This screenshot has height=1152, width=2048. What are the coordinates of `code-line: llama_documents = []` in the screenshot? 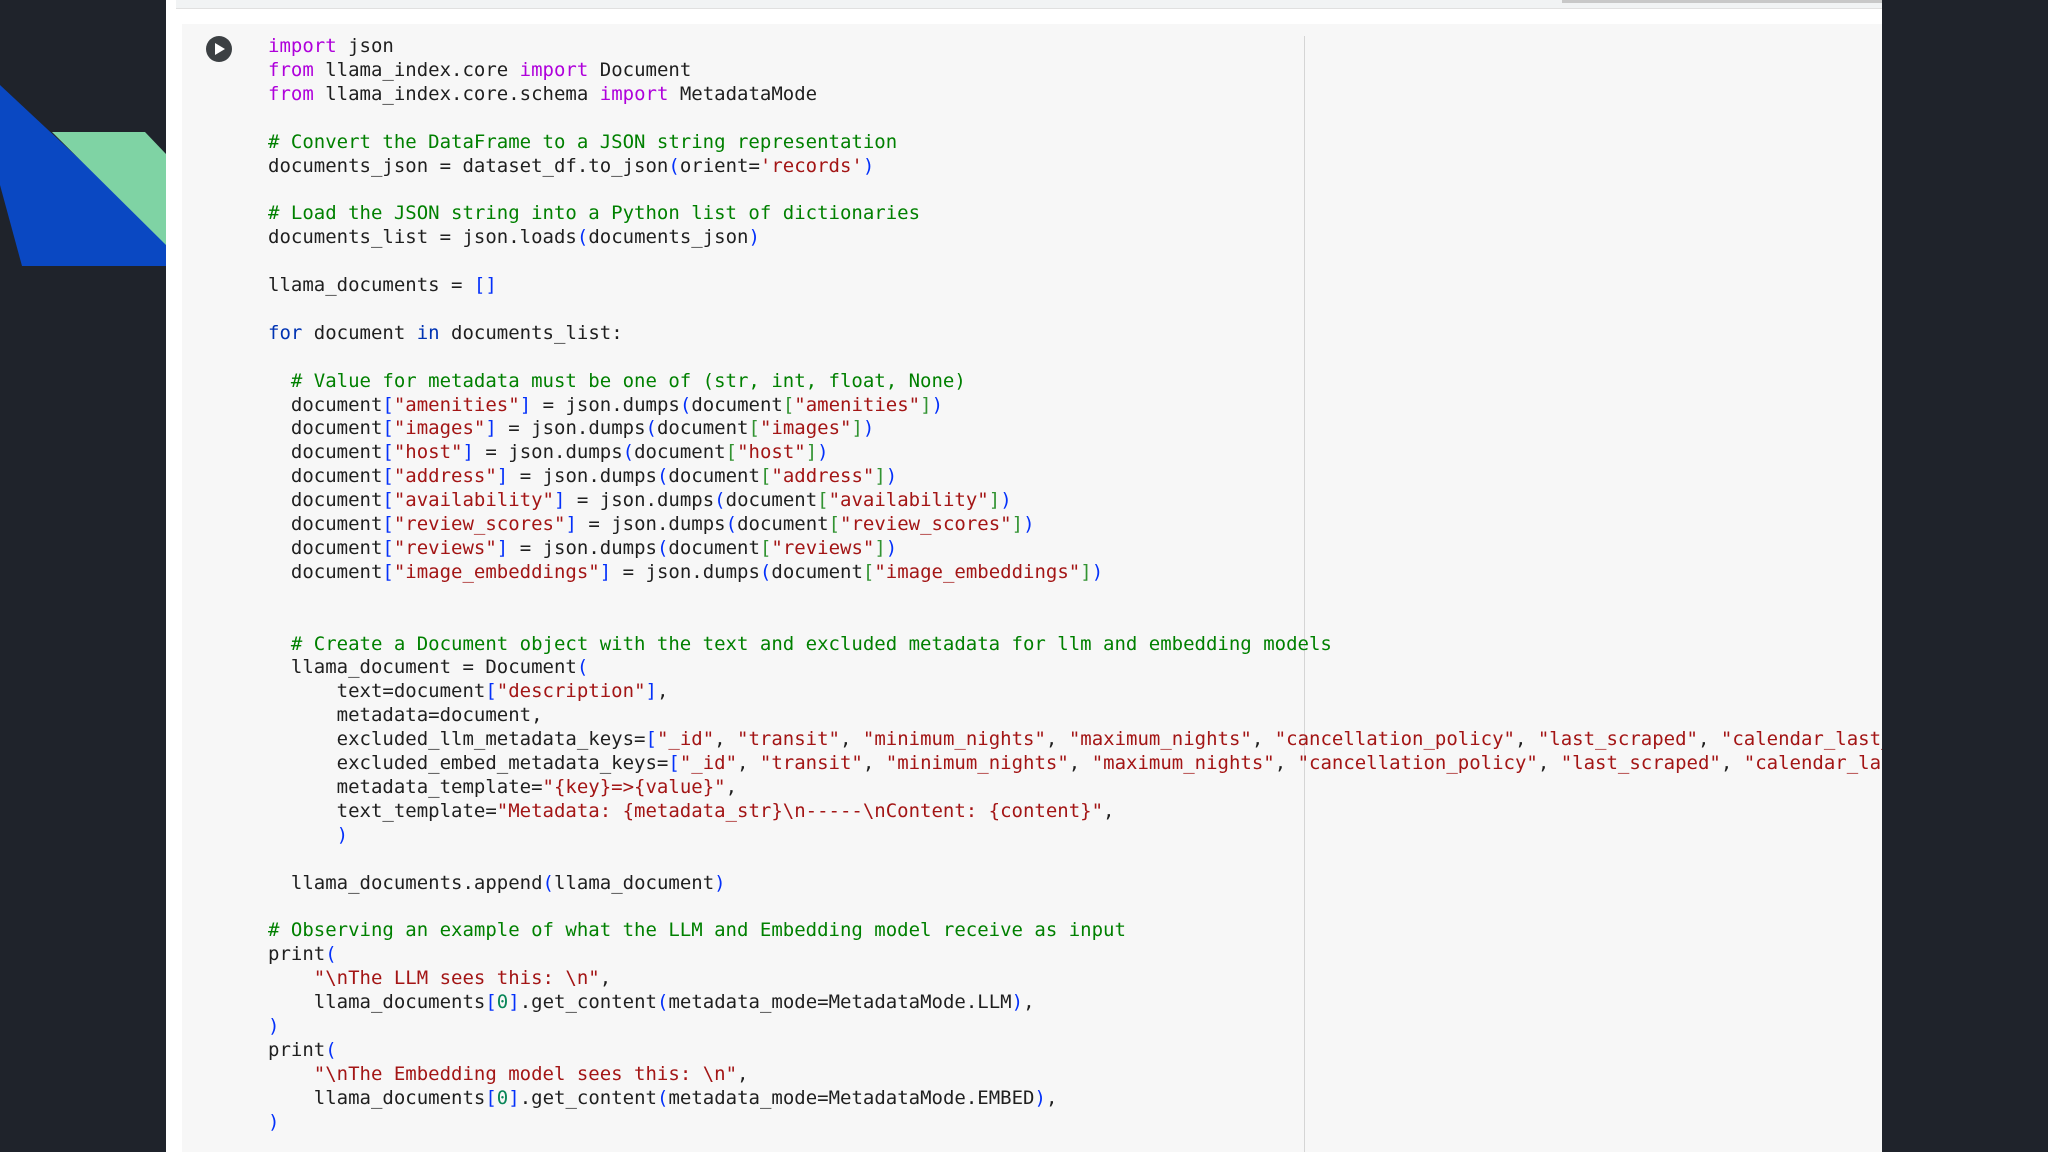 It's located at (382, 285).